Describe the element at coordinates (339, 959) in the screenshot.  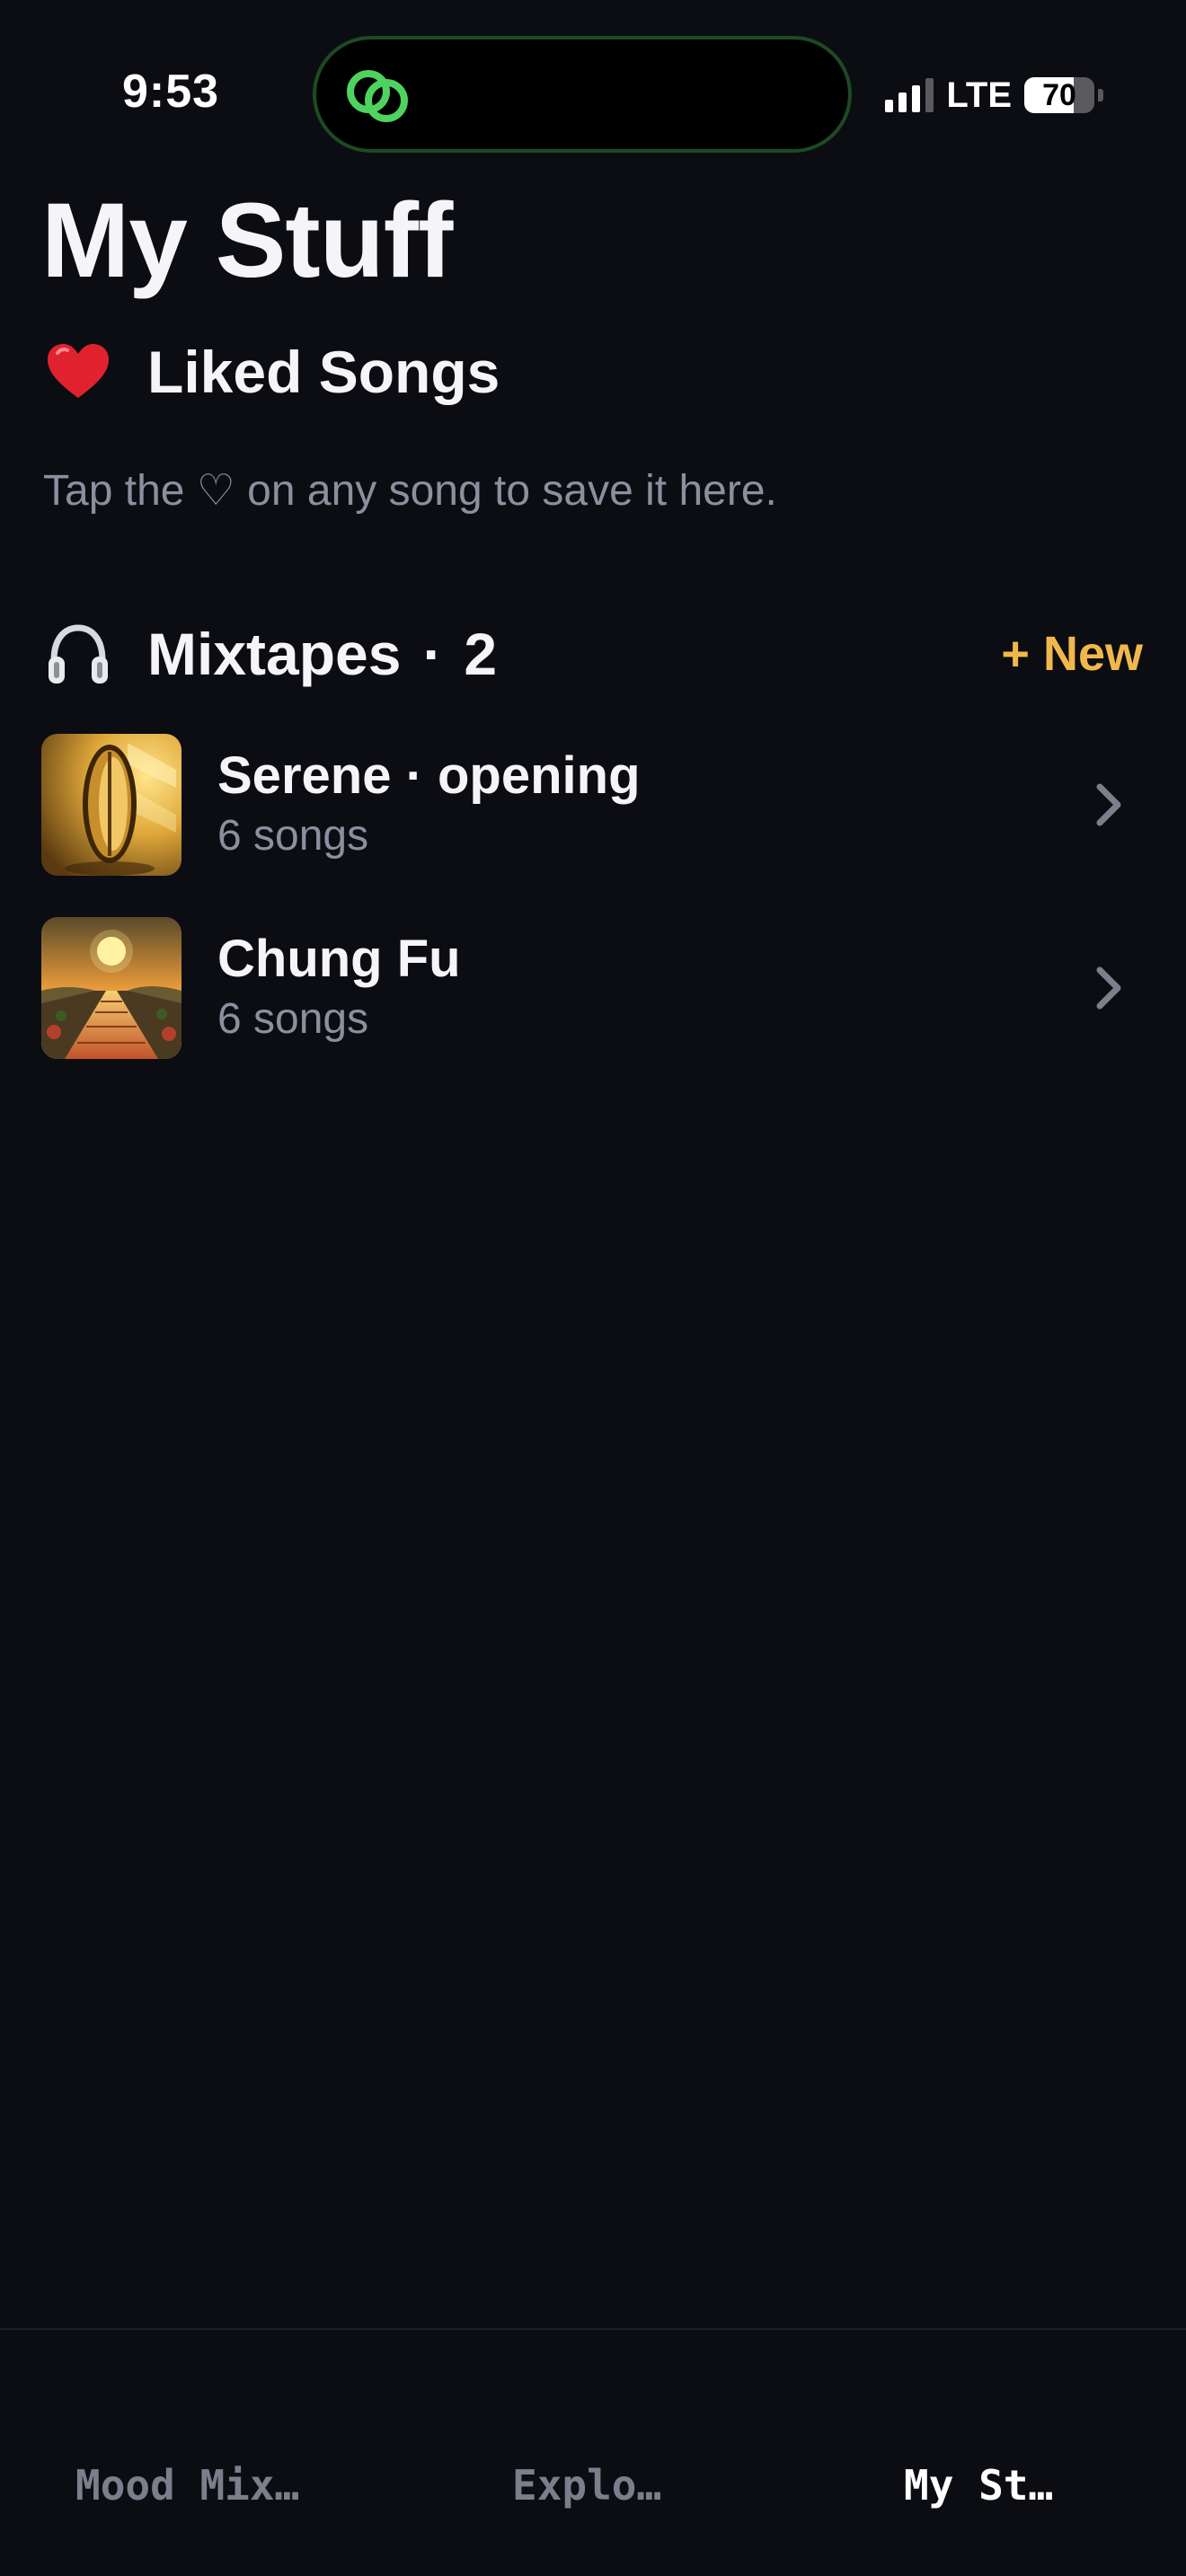
I see `mixtape-name: Chung Fu` at that location.